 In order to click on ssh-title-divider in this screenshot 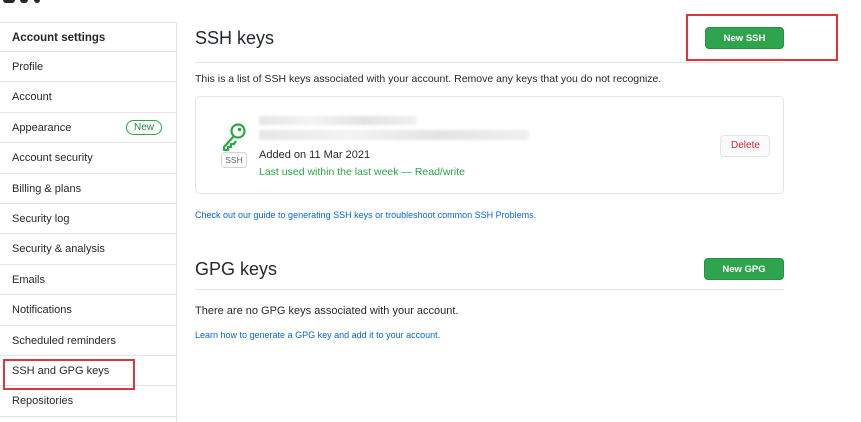, I will do `click(489, 62)`.